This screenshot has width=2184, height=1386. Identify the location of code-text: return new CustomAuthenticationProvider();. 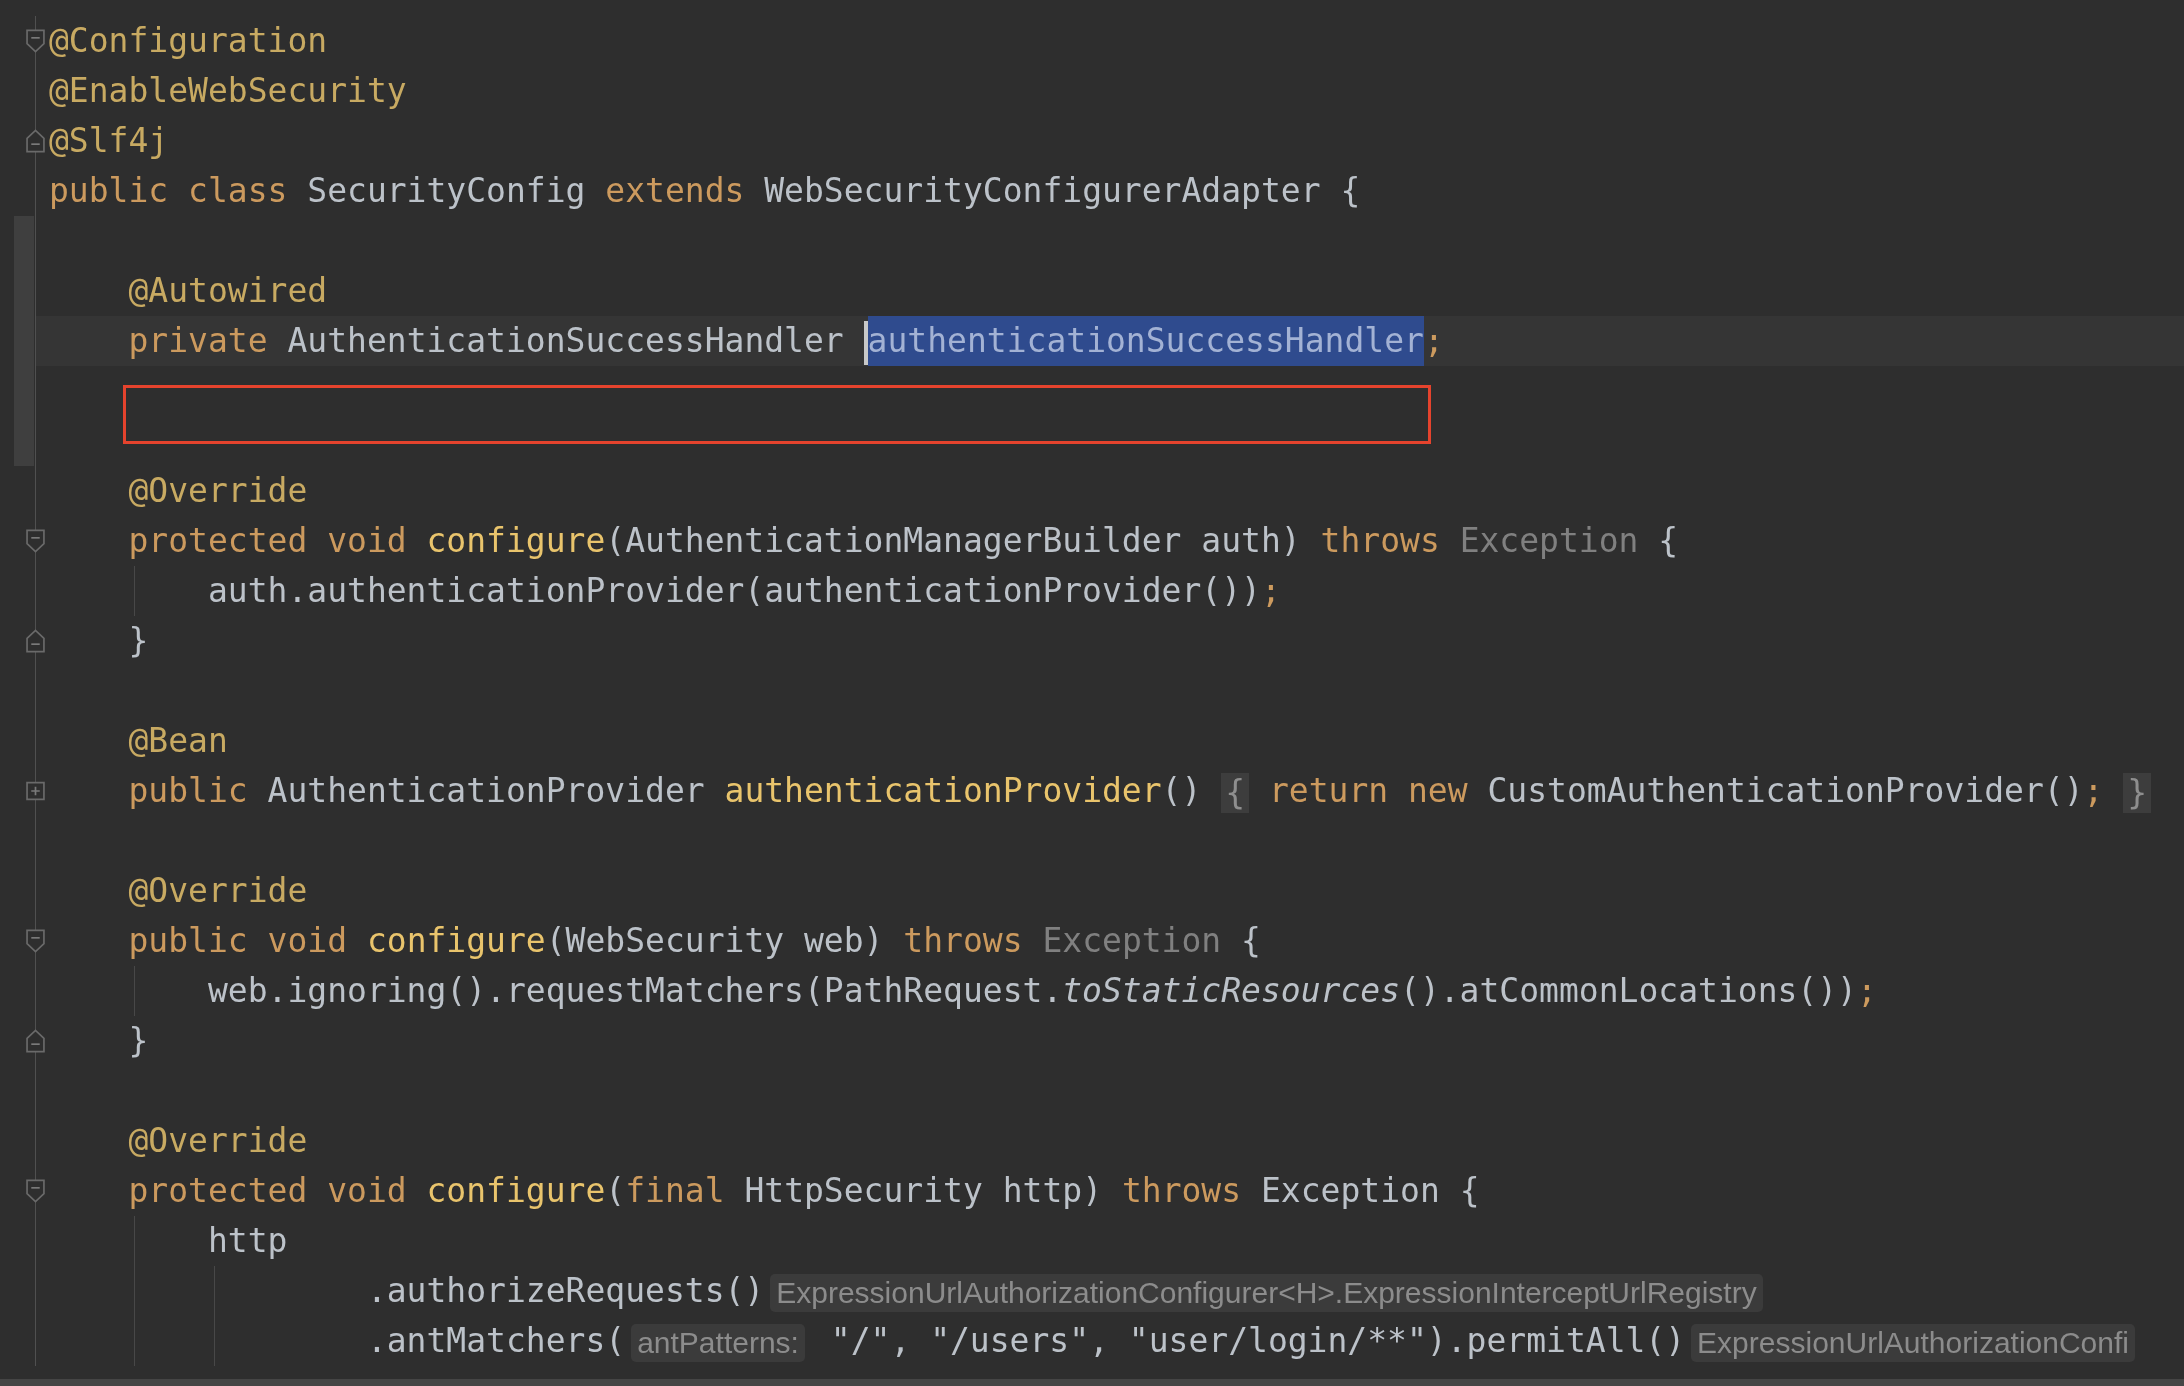
(1686, 790).